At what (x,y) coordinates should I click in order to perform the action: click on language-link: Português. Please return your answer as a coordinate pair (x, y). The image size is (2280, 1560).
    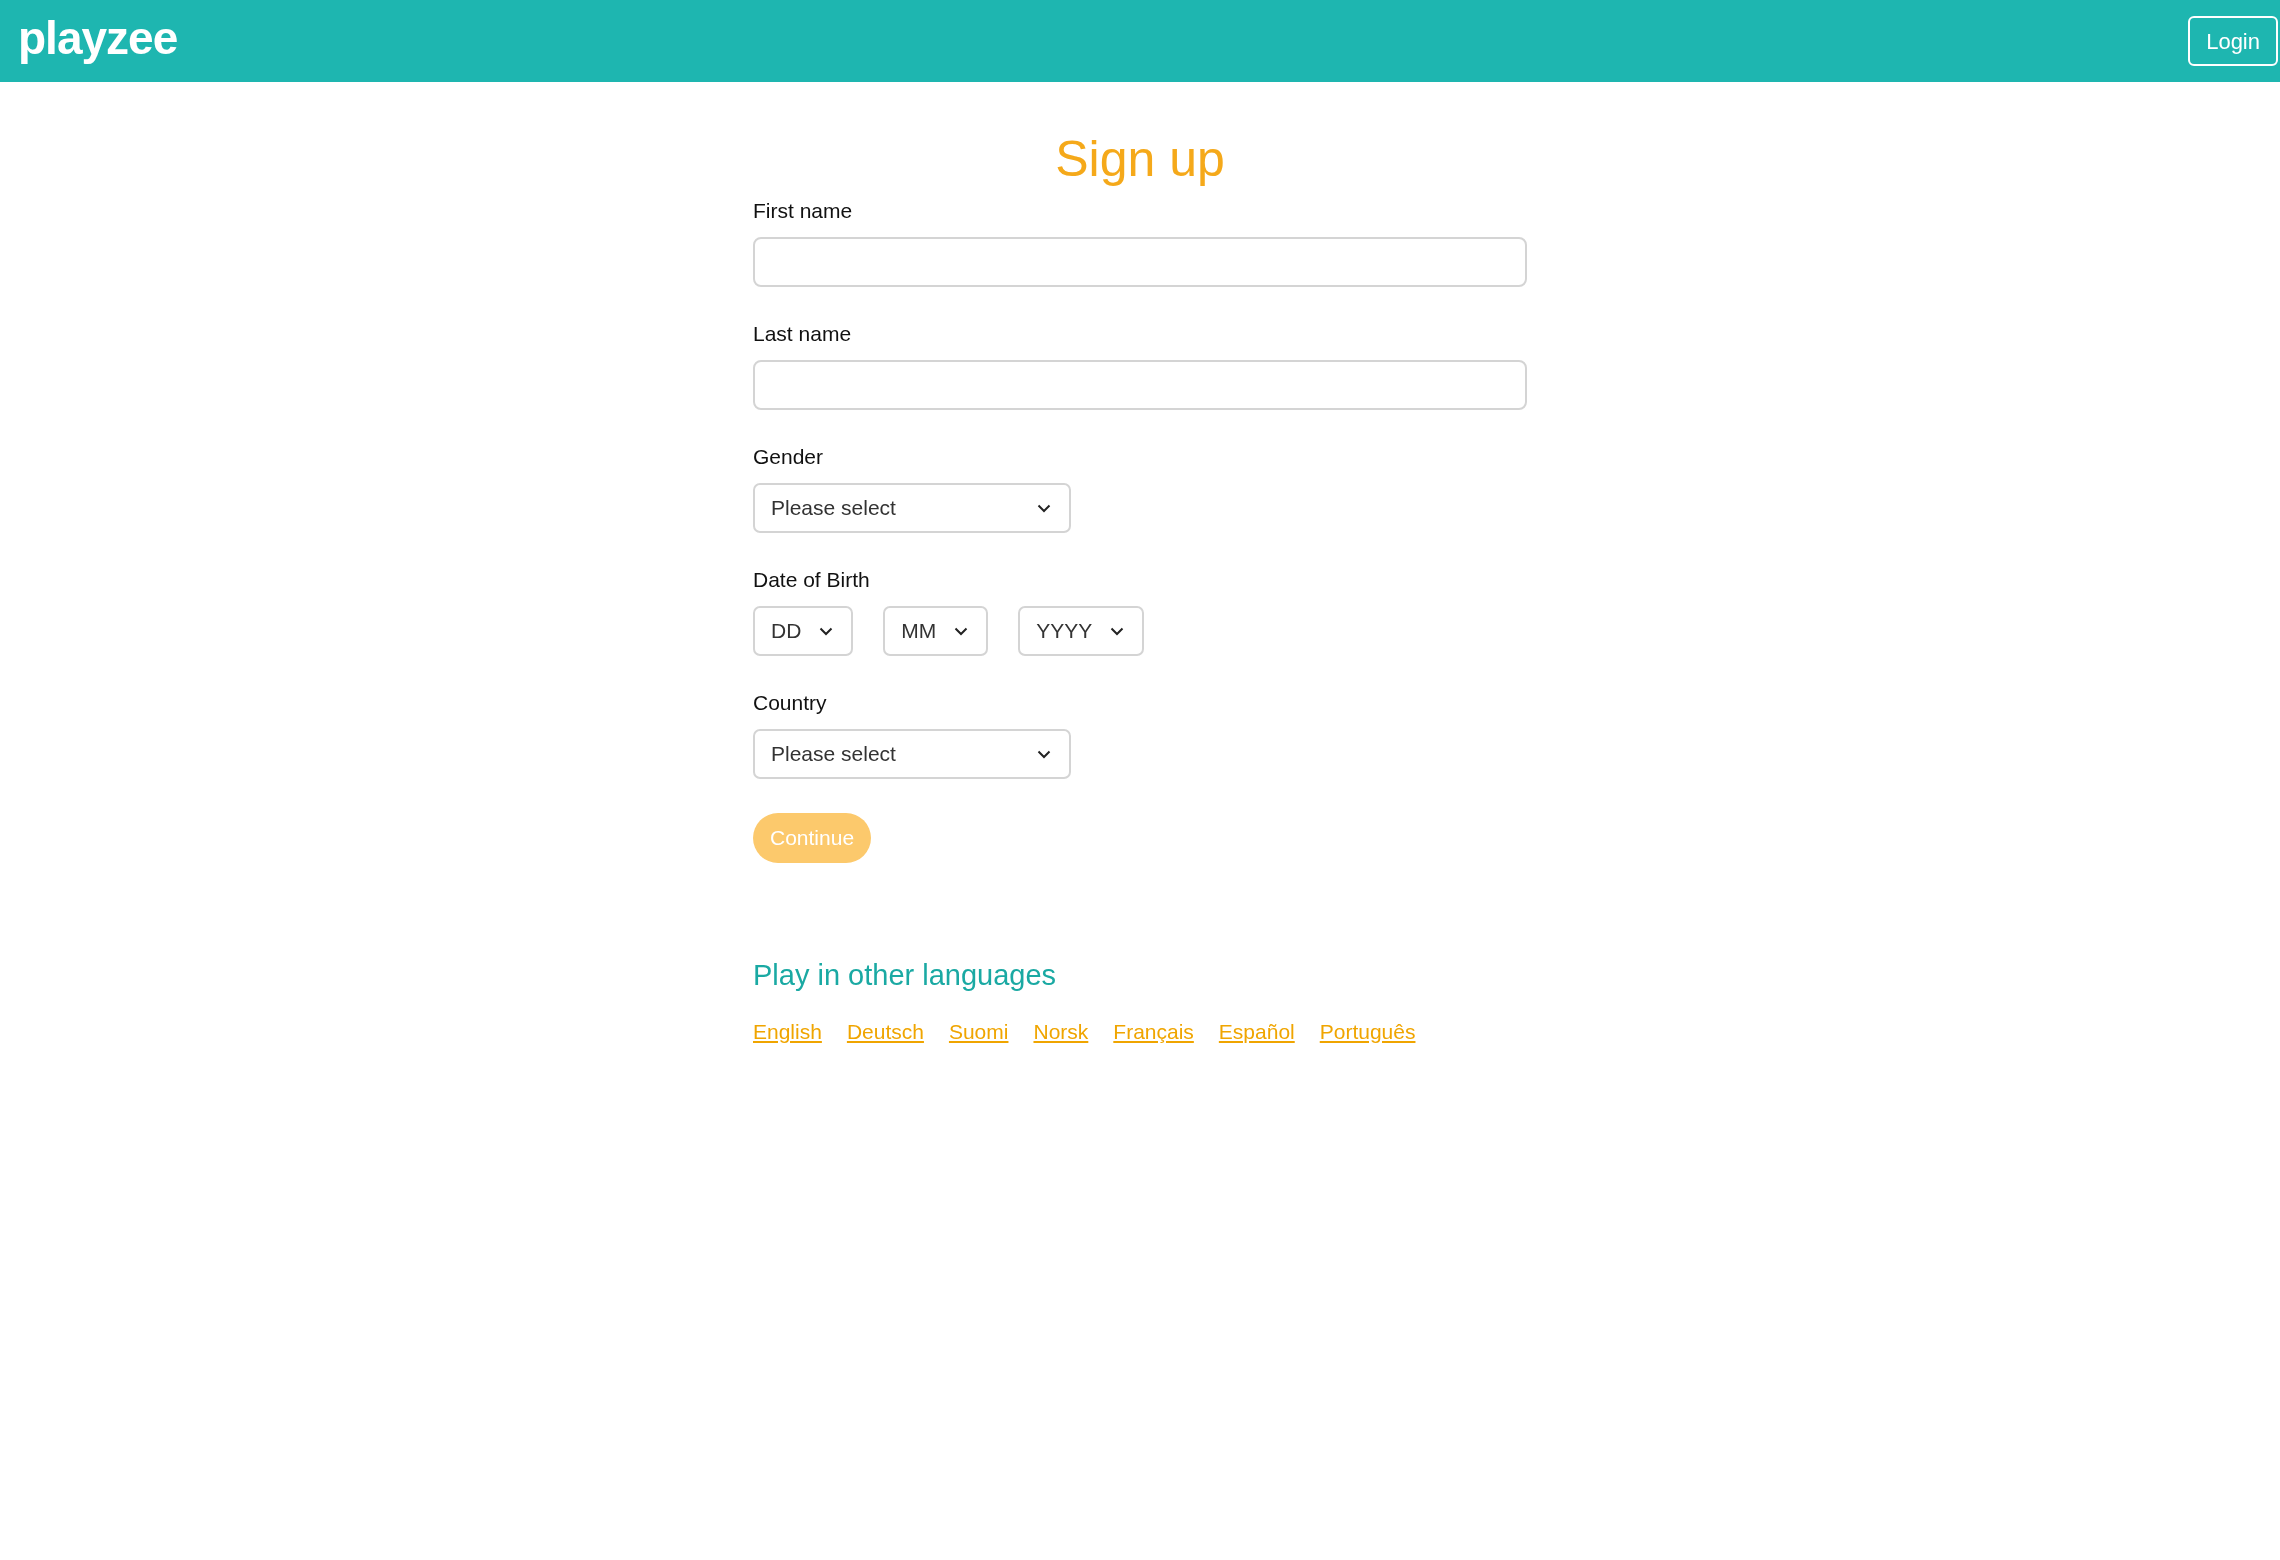
    Looking at the image, I should click on (1367, 1032).